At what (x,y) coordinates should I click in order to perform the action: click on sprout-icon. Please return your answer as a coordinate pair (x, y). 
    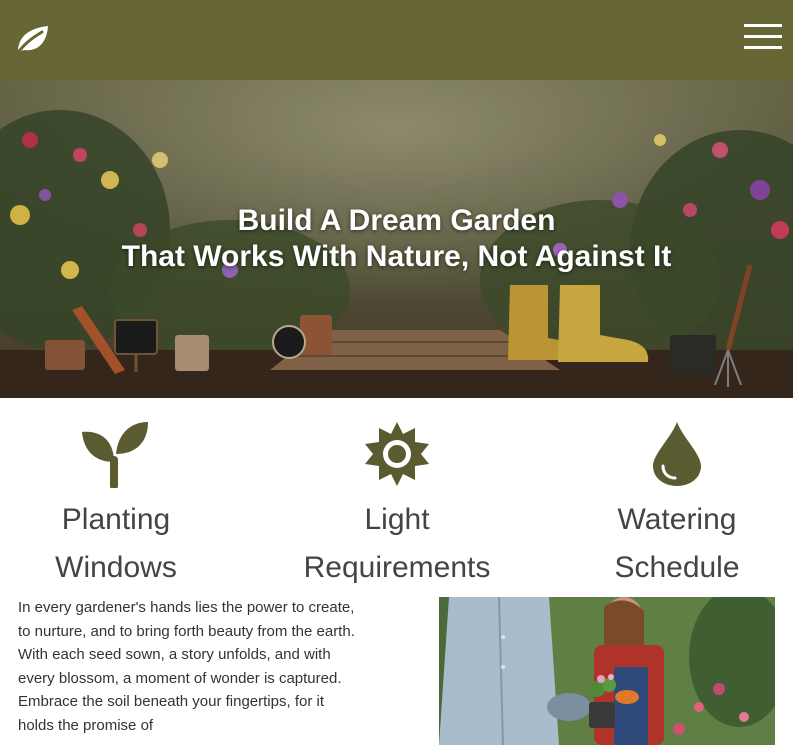
    Looking at the image, I should click on (115, 455).